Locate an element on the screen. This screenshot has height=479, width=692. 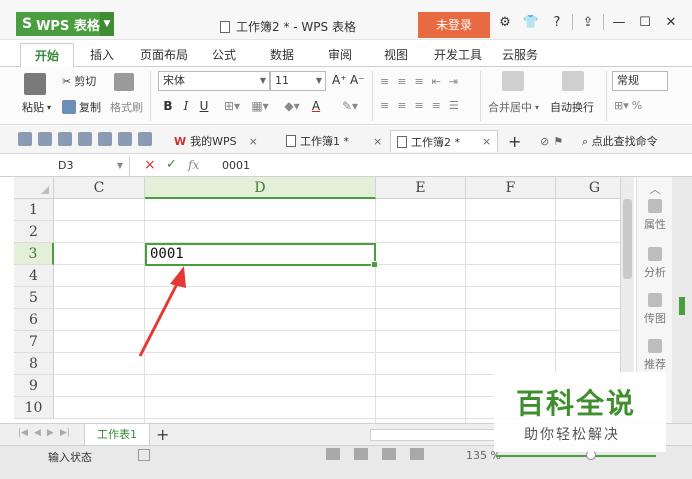
tab-view: 视图 is located at coordinates (396, 54).